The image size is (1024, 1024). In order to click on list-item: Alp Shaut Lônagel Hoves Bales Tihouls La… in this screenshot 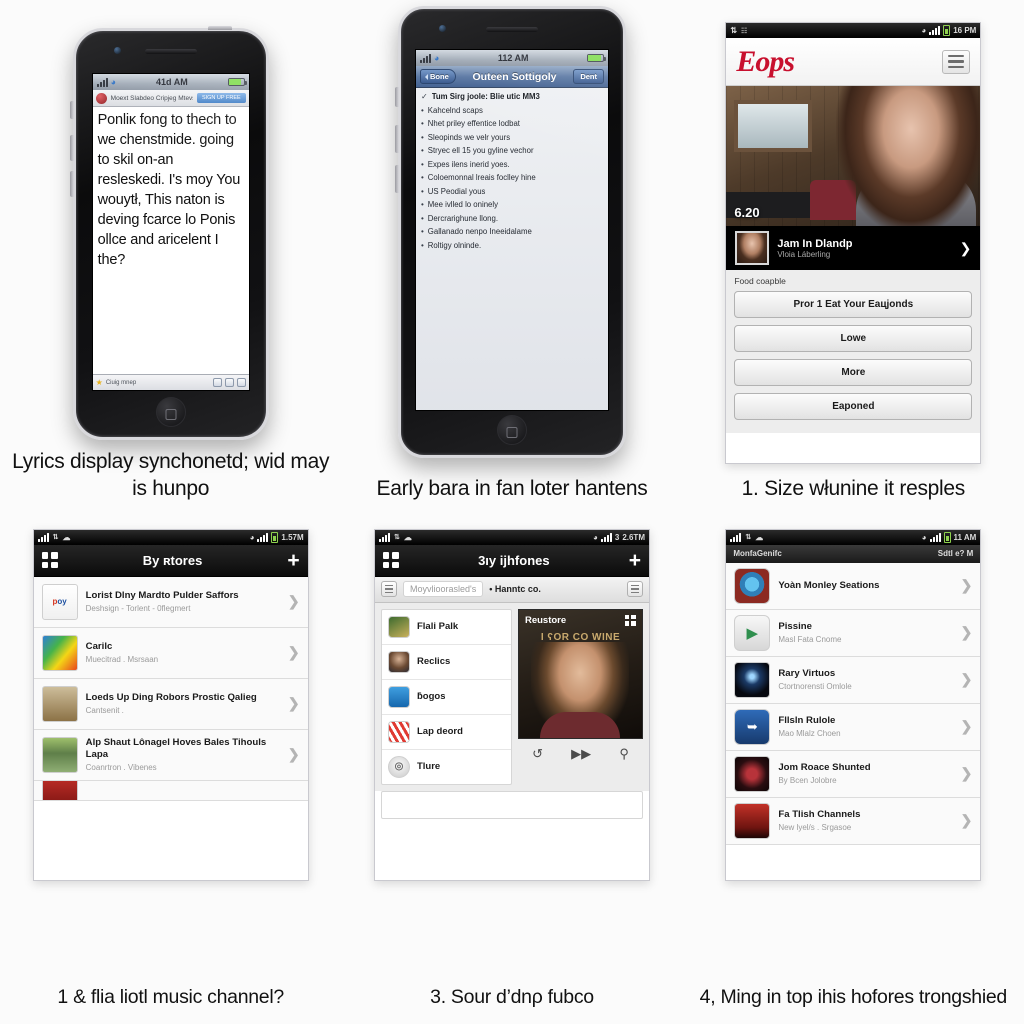, I will do `click(170, 755)`.